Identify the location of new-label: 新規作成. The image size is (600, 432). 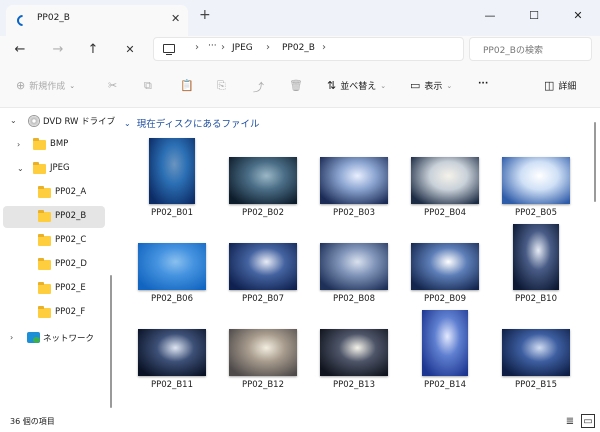
(47, 87).